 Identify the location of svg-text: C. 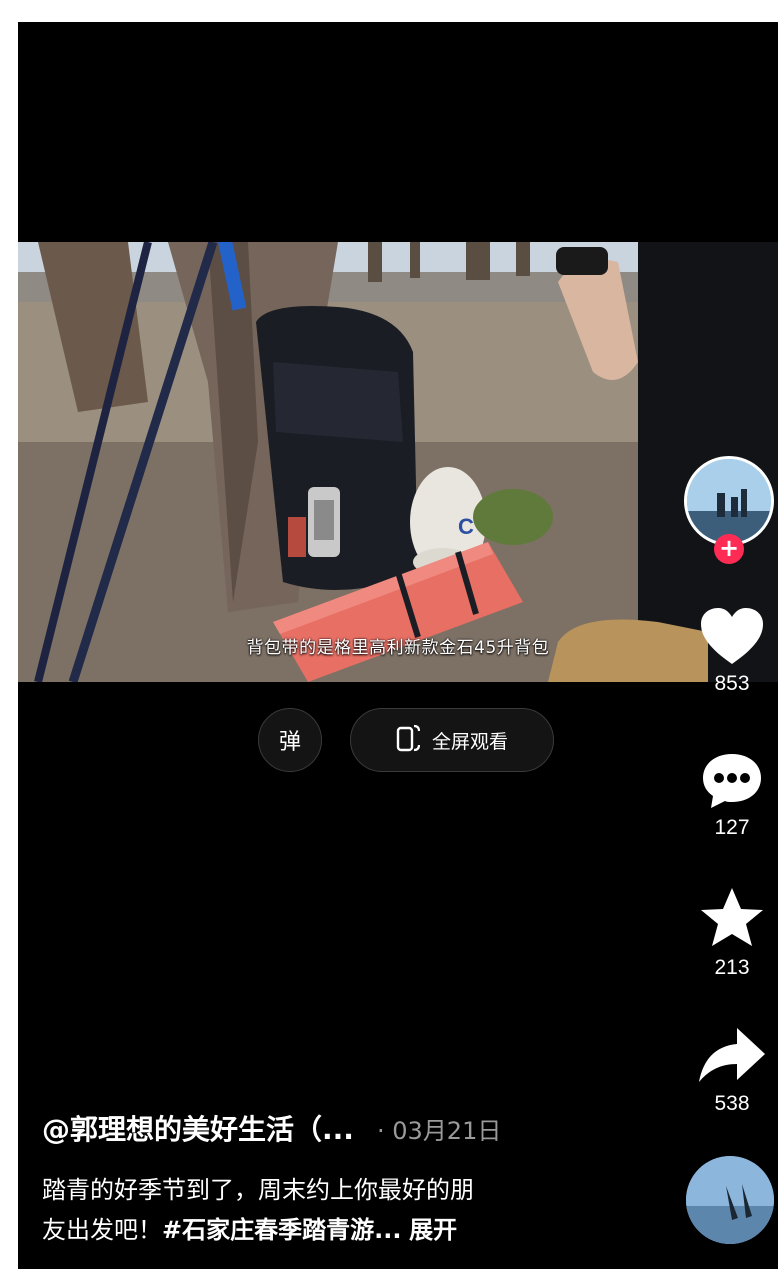
(466, 526).